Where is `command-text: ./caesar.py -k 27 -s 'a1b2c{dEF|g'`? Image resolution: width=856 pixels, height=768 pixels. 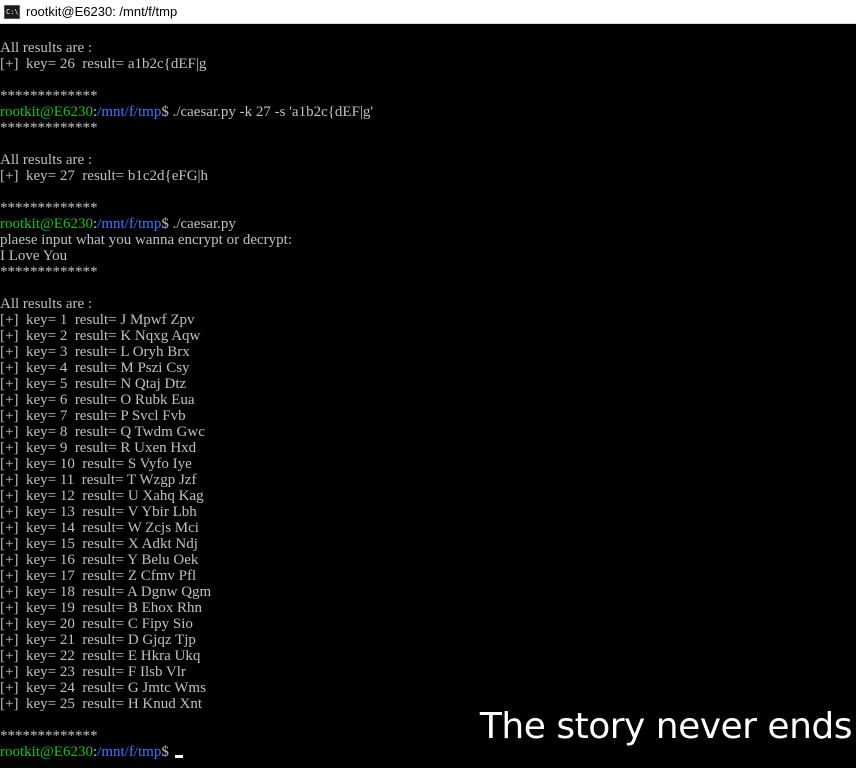
command-text: ./caesar.py -k 27 -s 'a1b2c{dEF|g' is located at coordinates (273, 112).